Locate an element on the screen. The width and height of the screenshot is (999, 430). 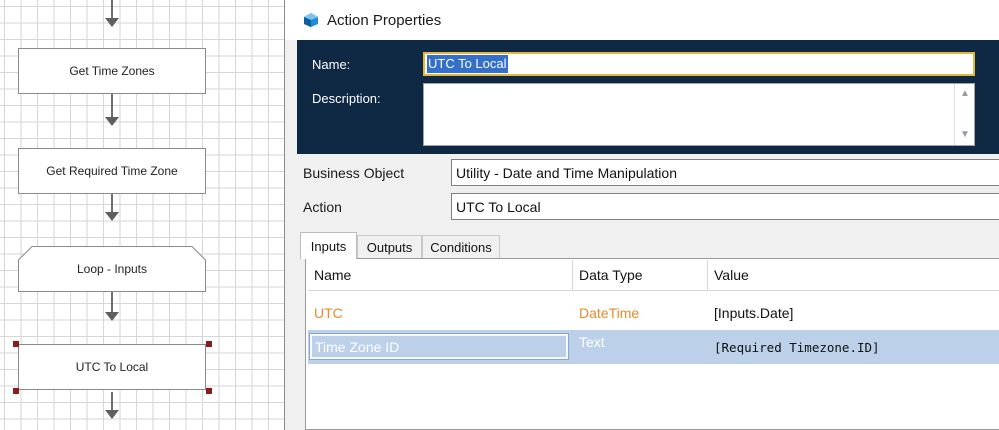
action-value: UTC To Local is located at coordinates (498, 206).